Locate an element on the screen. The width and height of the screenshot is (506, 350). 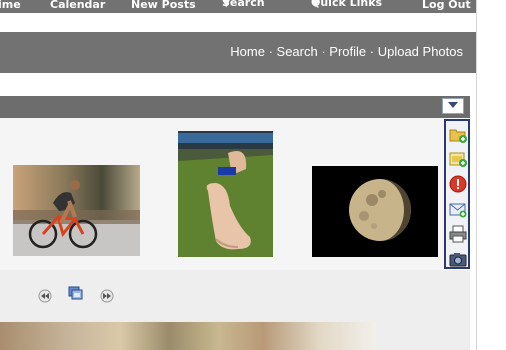
nav-new-posts-link: New Posts is located at coordinates (163, 5).